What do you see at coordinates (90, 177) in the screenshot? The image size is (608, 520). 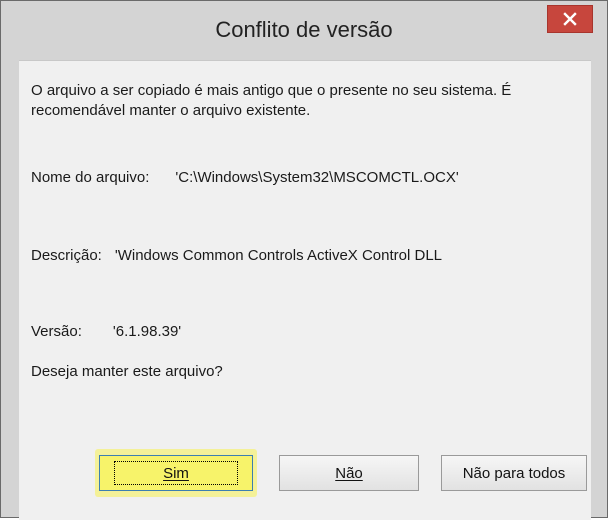 I see `file-name-label: Nome do arquivo:` at bounding box center [90, 177].